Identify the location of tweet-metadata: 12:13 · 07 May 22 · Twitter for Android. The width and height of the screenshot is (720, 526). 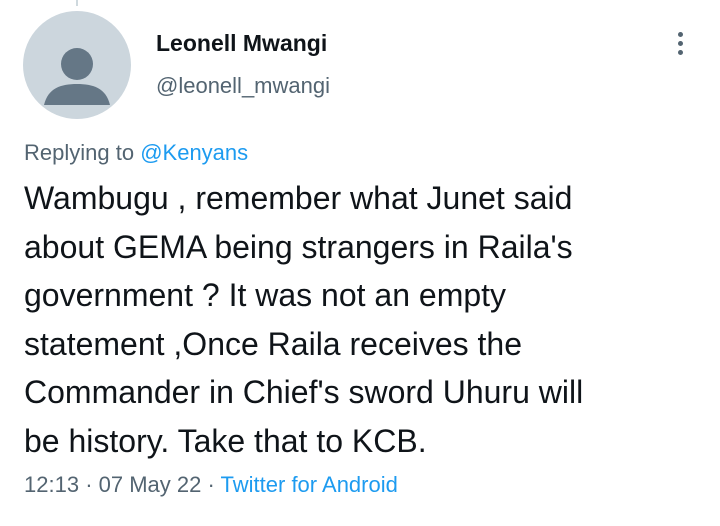
(211, 485).